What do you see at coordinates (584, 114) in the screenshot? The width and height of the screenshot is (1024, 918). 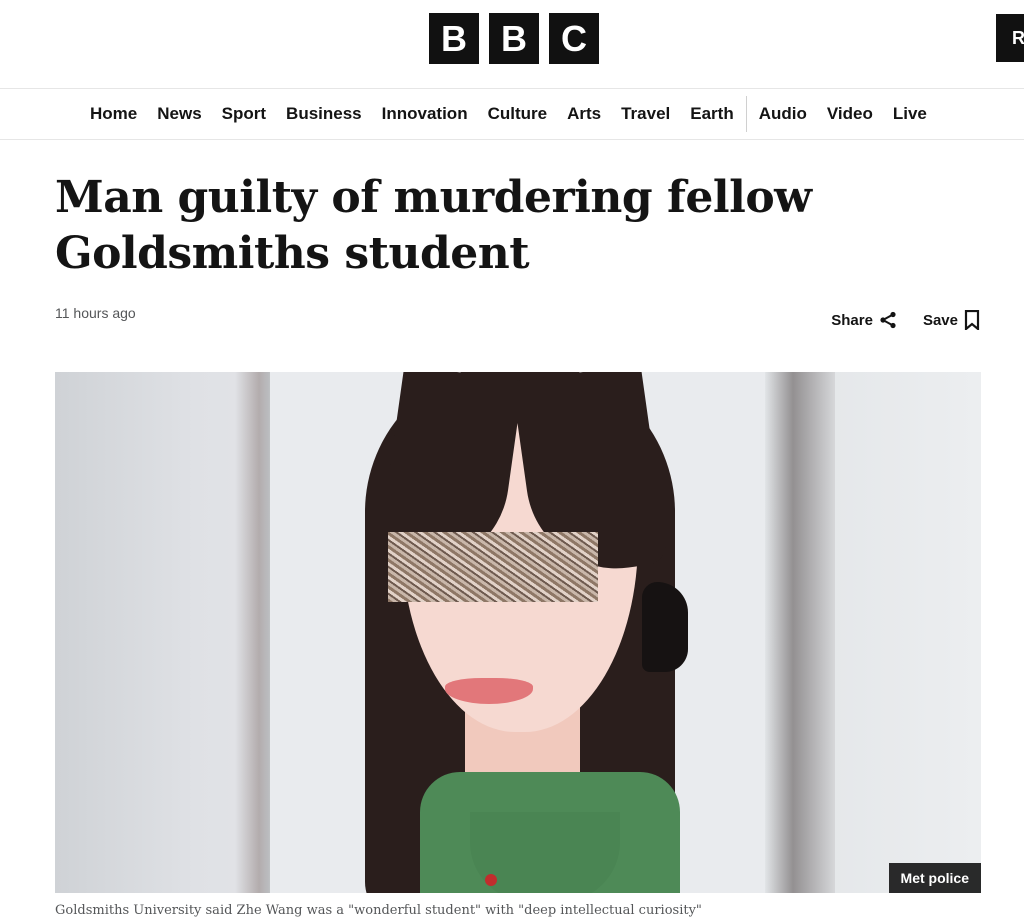 I see `nav-item-arts: Arts` at bounding box center [584, 114].